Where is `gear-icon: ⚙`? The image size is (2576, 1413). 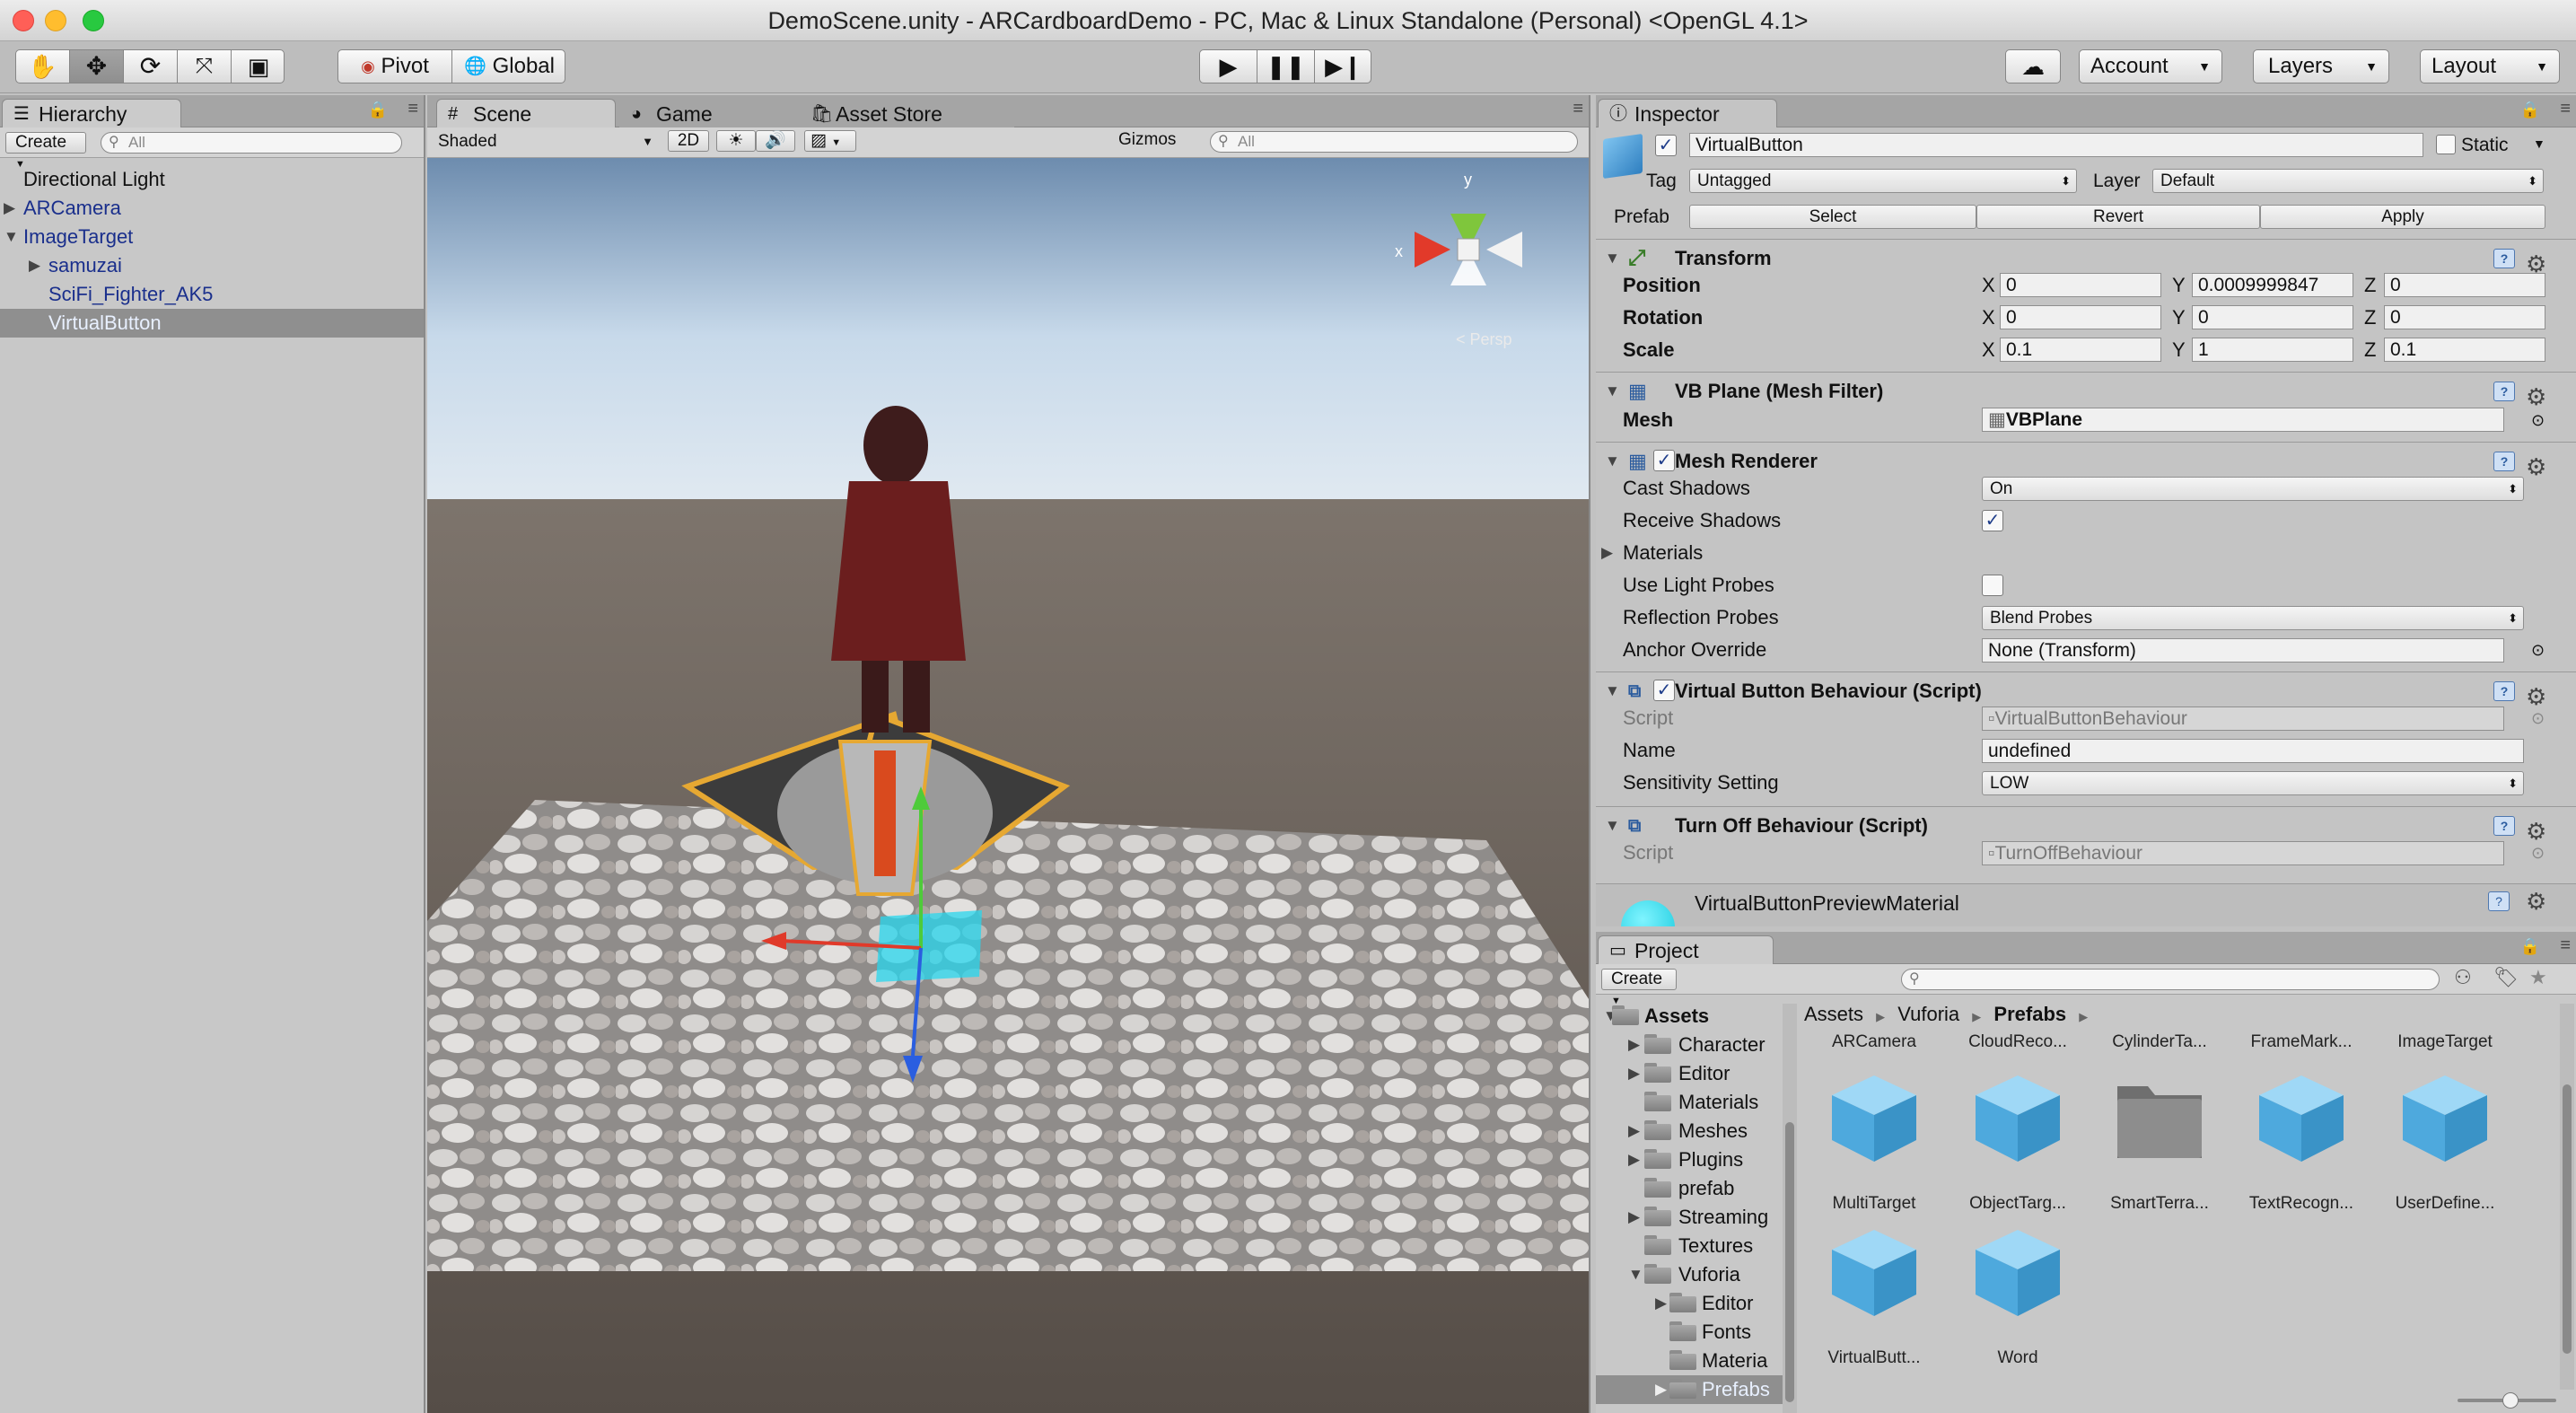 gear-icon: ⚙ is located at coordinates (2536, 902).